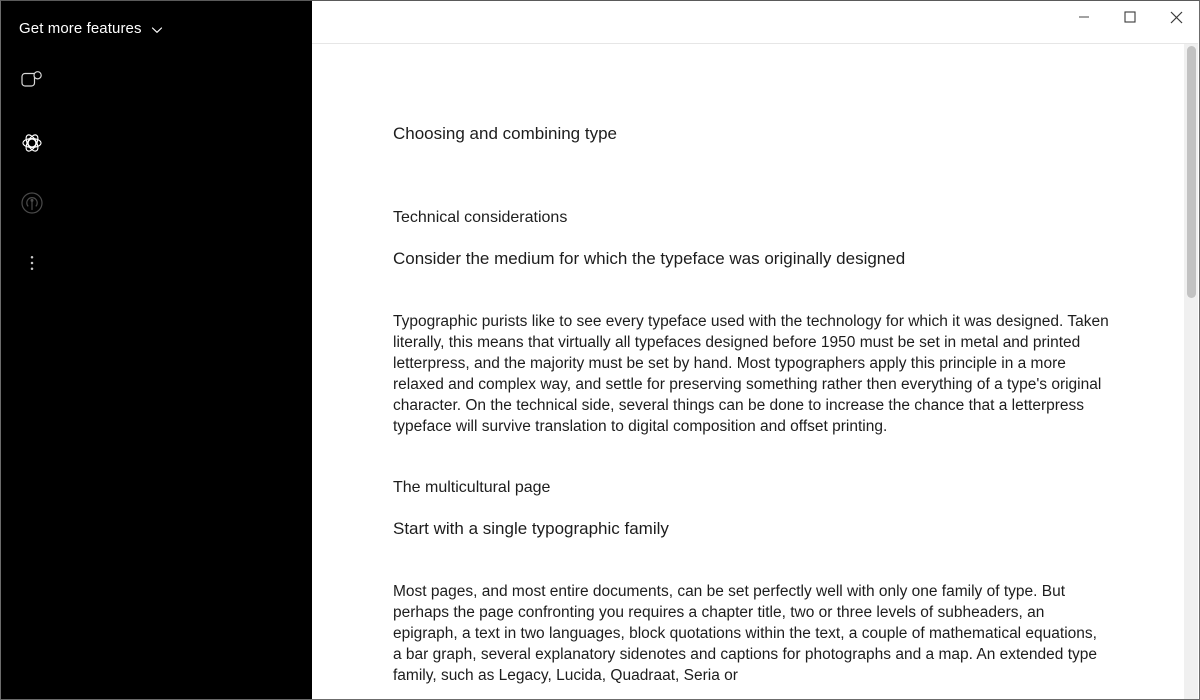  What do you see at coordinates (480, 217) in the screenshot?
I see `section-heading-technical-considerations: Technical considerations` at bounding box center [480, 217].